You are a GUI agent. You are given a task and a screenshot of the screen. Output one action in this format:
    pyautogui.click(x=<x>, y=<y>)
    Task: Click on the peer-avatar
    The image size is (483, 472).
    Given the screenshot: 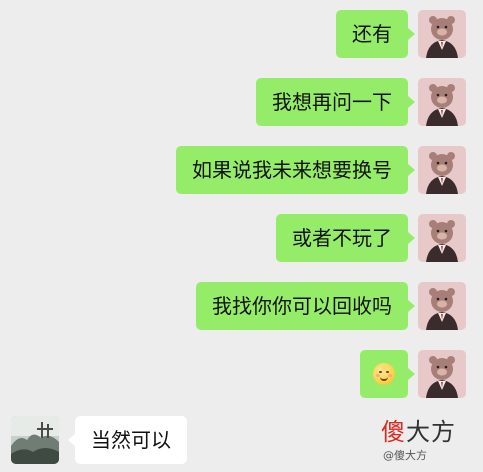 What is the action you would take?
    pyautogui.click(x=35, y=440)
    